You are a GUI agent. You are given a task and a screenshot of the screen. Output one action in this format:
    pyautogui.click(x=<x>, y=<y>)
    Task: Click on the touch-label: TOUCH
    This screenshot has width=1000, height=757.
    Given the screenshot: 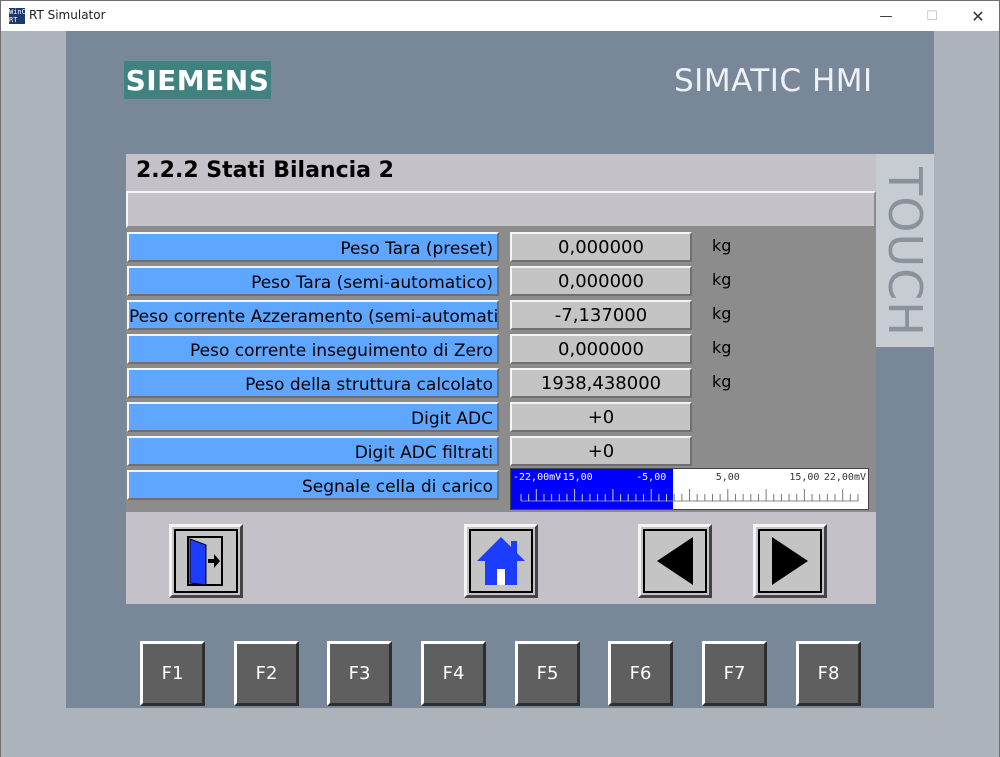 What is the action you would take?
    pyautogui.click(x=905, y=252)
    